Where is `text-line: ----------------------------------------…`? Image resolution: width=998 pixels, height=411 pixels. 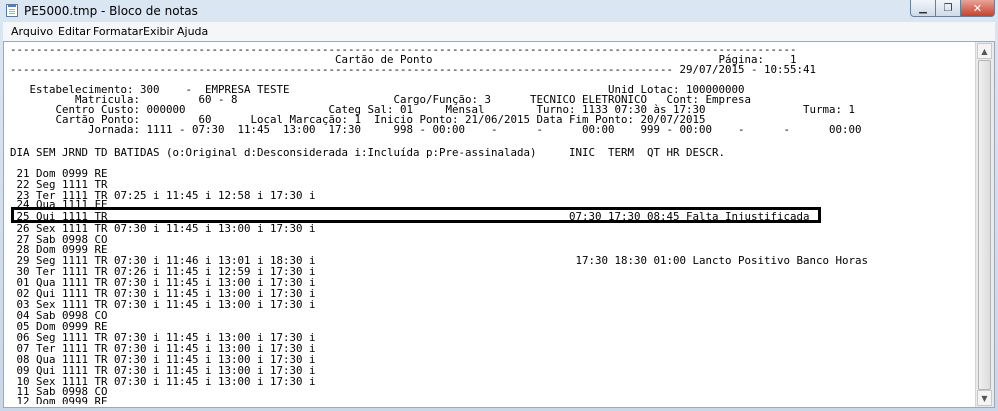 text-line: ----------------------------------------… is located at coordinates (413, 69).